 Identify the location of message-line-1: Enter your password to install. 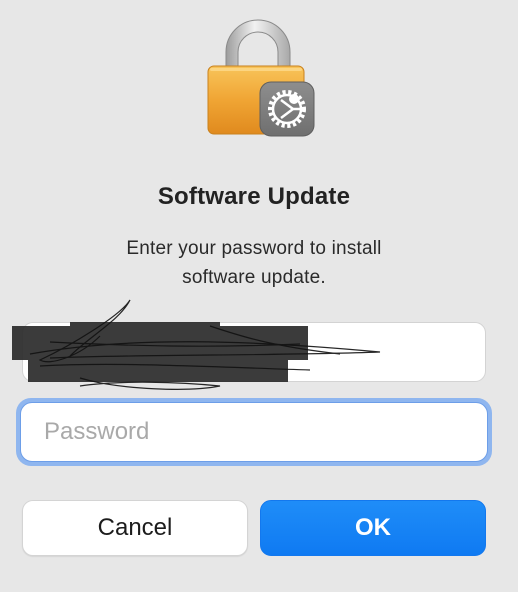
(254, 248).